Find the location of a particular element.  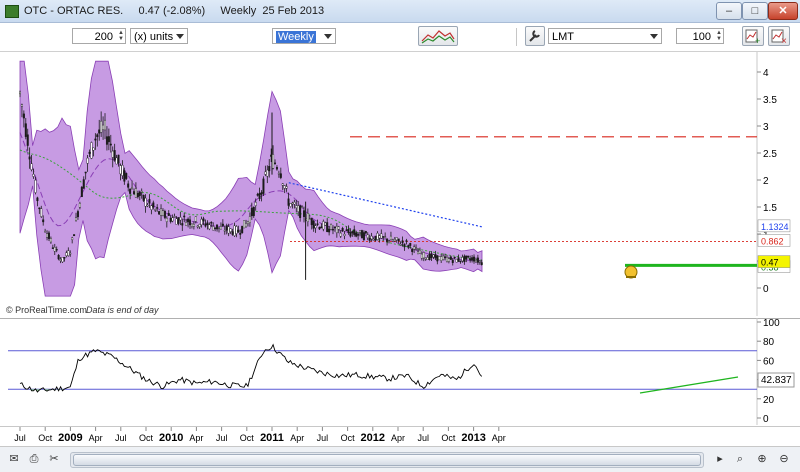

bars-spinner-icon: ▲ ▼ is located at coordinates (718, 36).